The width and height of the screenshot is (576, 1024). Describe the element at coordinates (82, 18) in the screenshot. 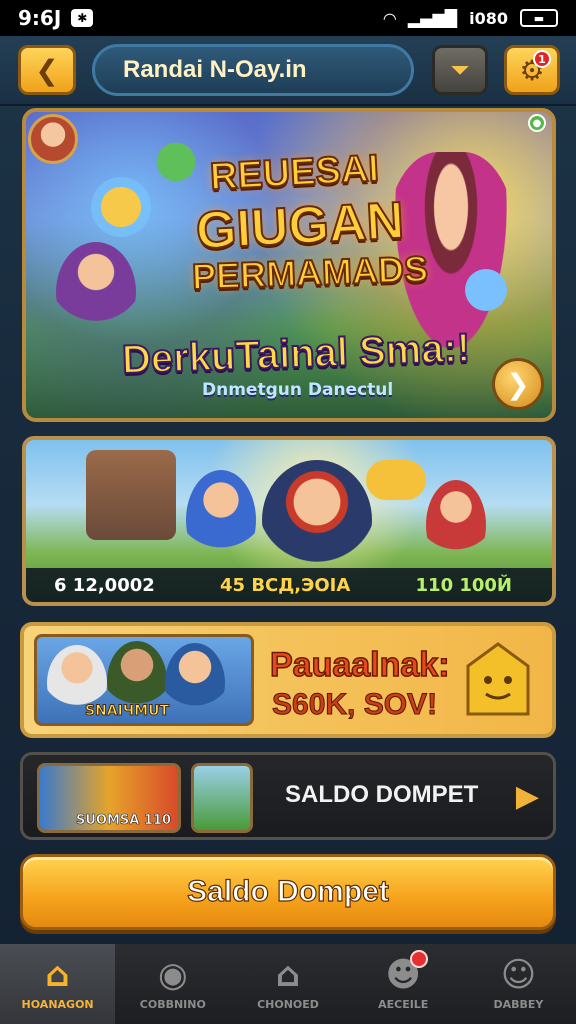

I see `bluetooth-icon: ✱` at that location.